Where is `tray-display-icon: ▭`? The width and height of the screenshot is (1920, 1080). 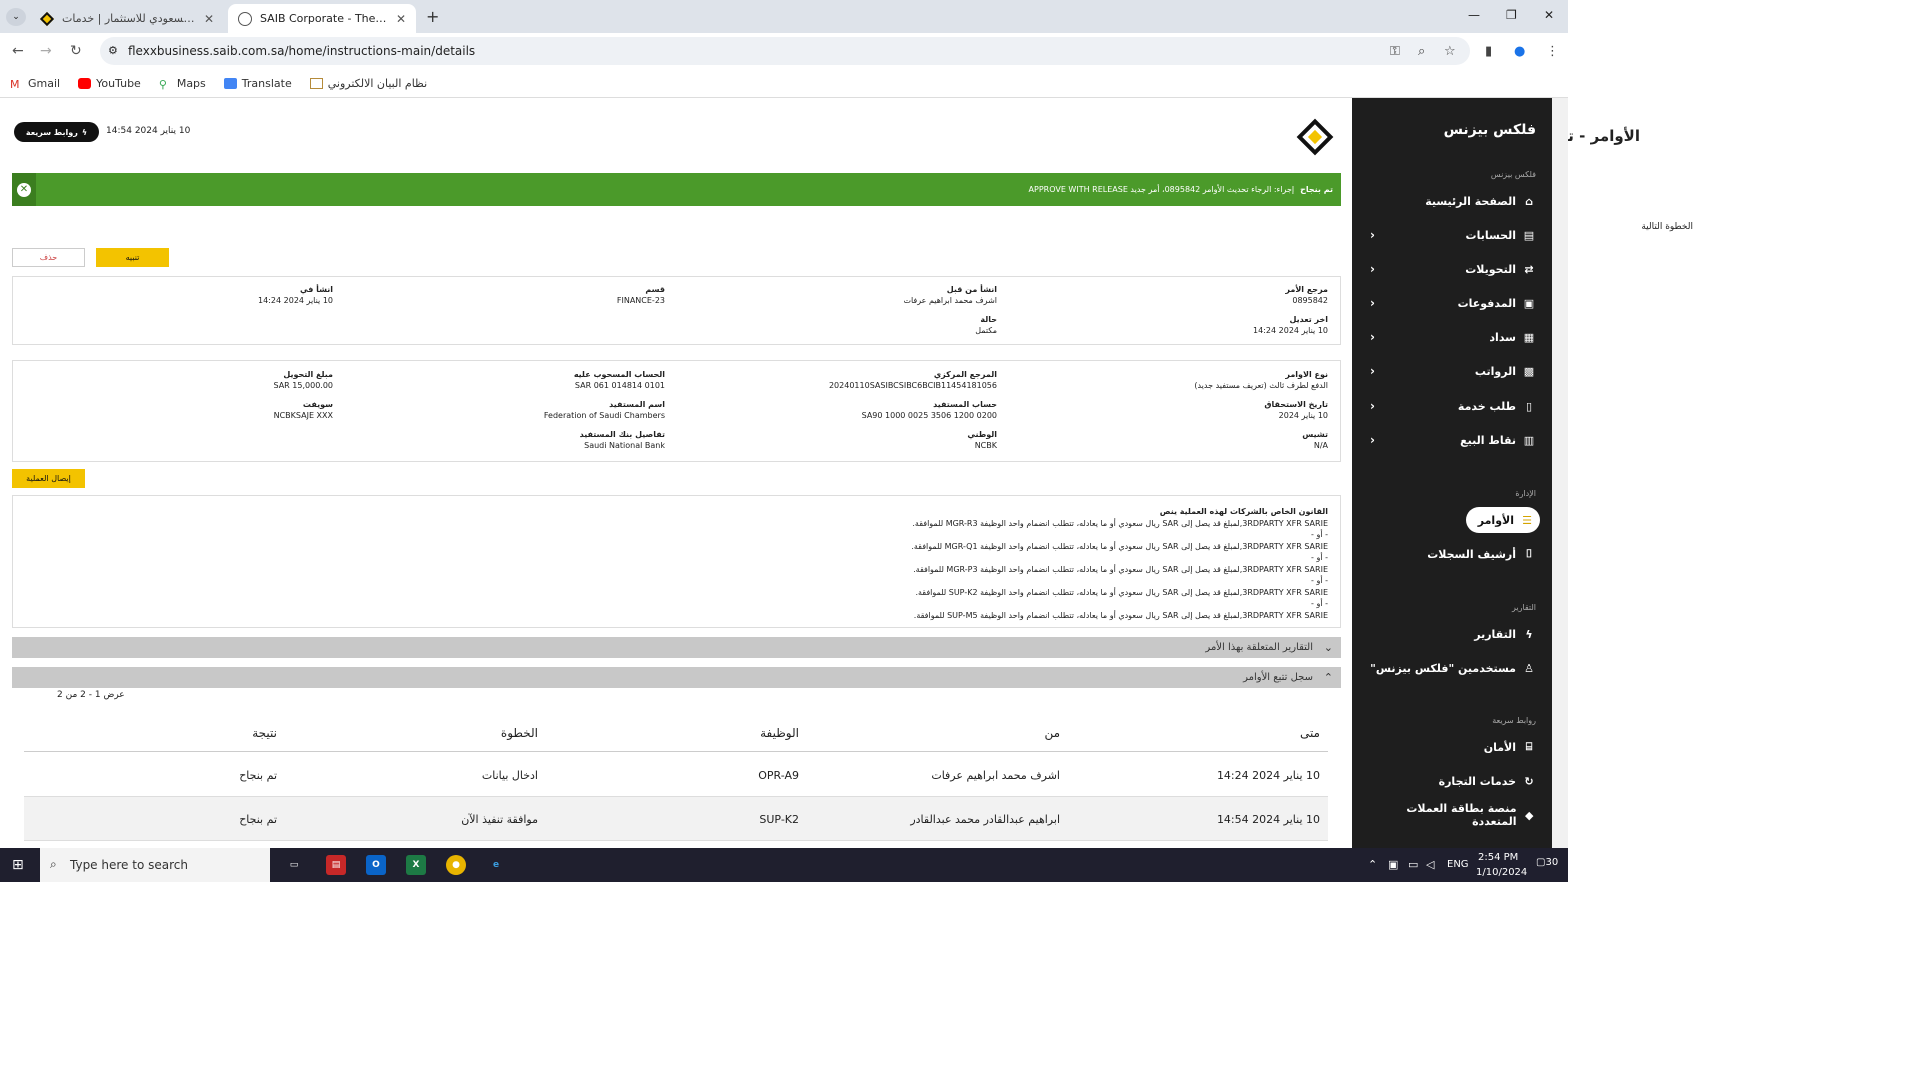 tray-display-icon: ▭ is located at coordinates (1413, 864).